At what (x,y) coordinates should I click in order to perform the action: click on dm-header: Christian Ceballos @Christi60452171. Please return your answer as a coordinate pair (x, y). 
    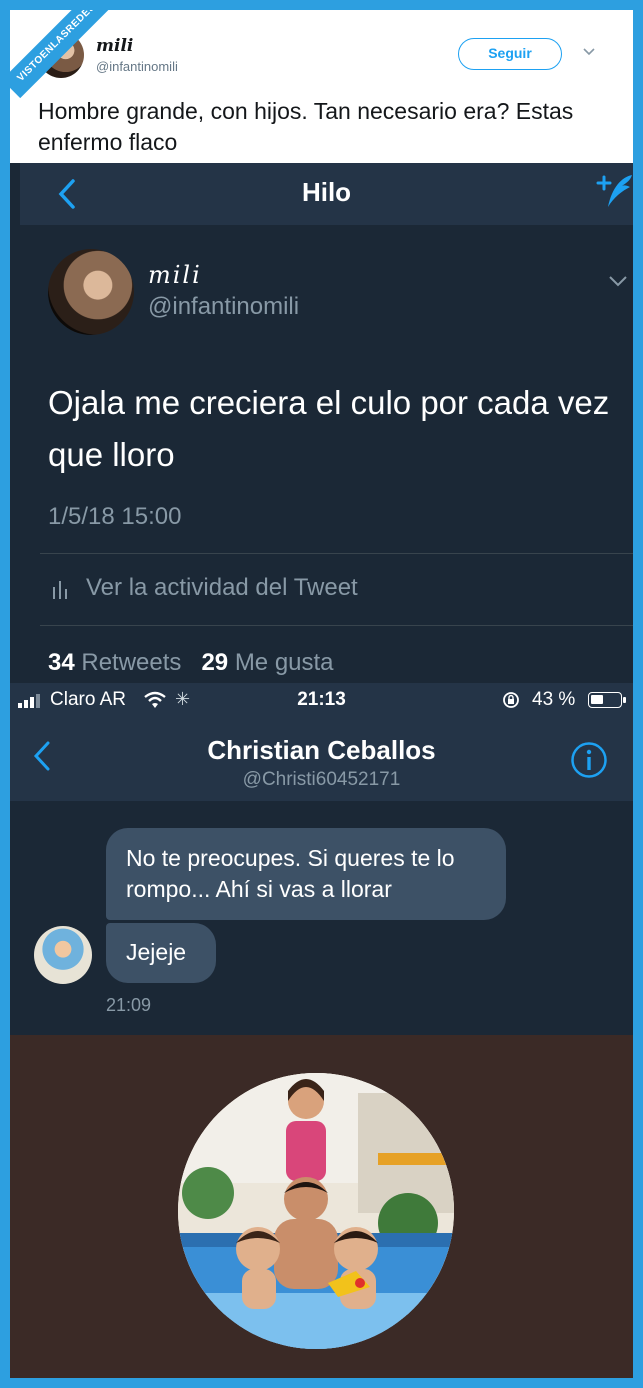
    Looking at the image, I should click on (321, 759).